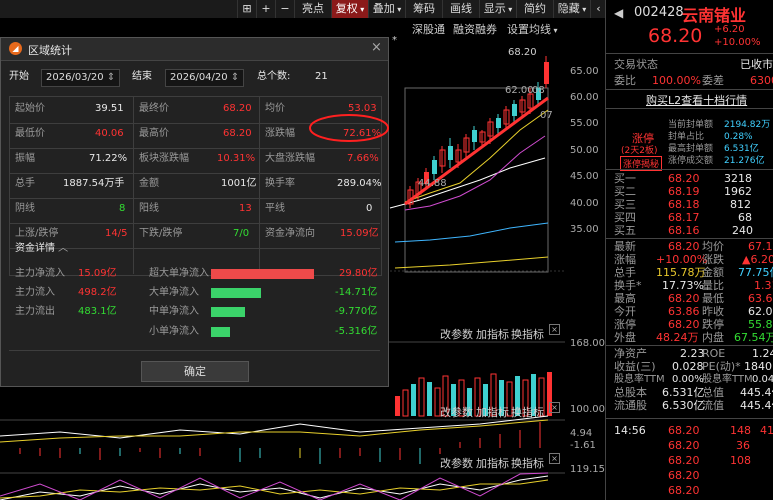  I want to click on detail-label: 涨停, so click(625, 324).